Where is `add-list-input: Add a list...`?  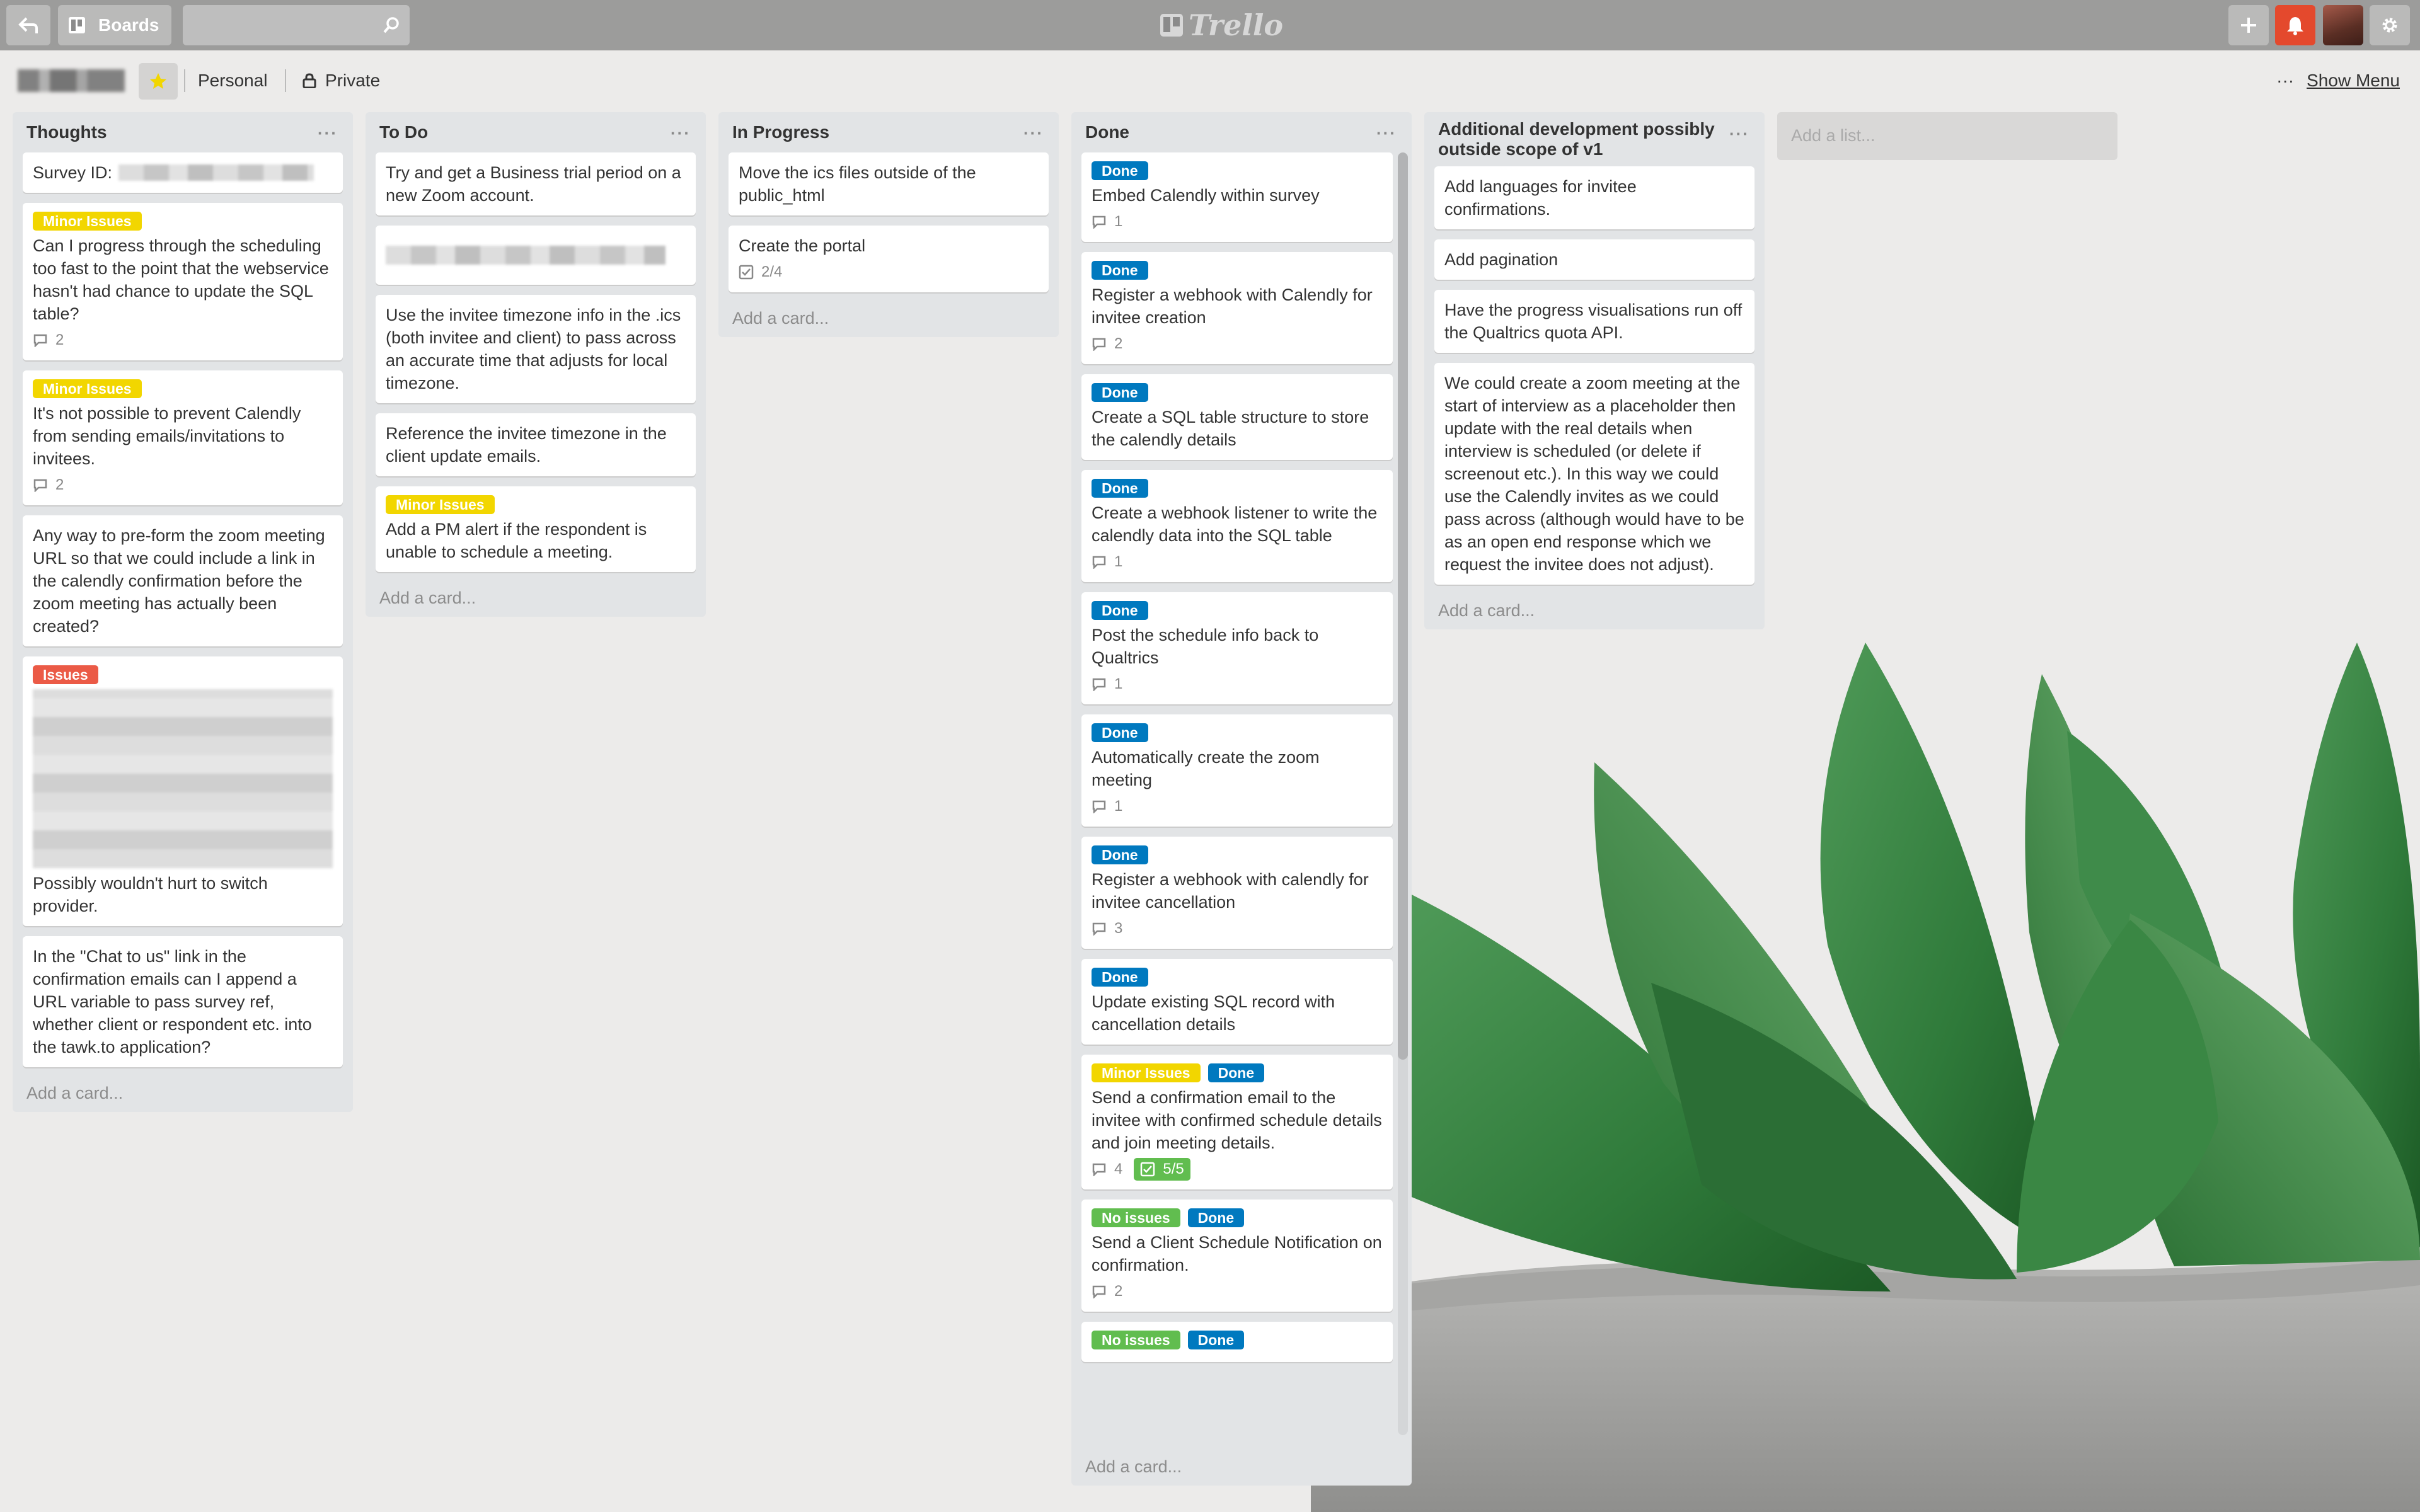 add-list-input: Add a list... is located at coordinates (1948, 136).